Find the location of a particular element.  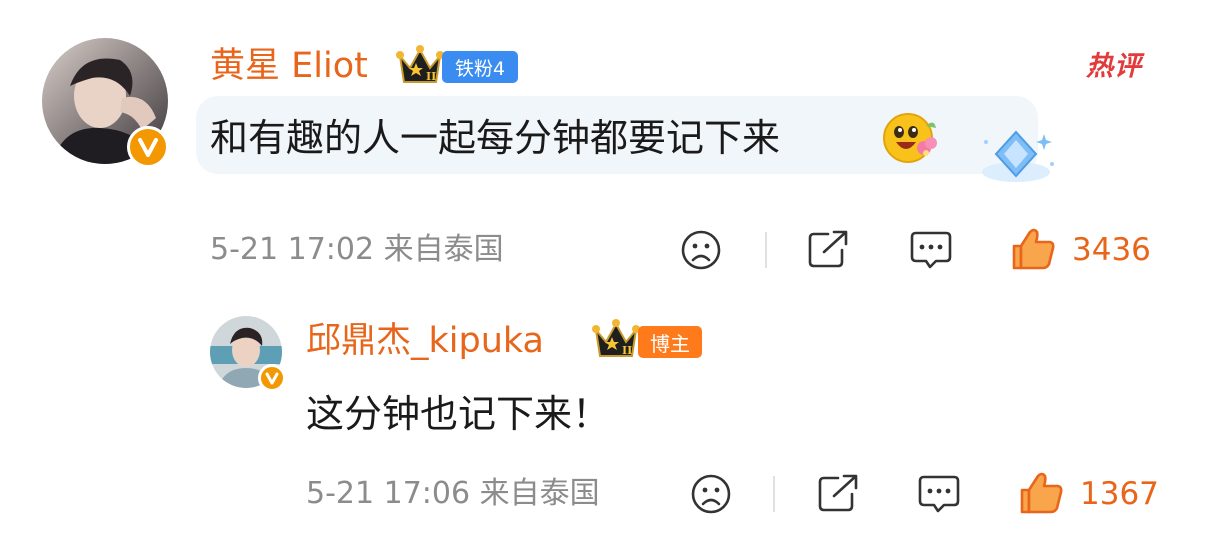

flower-face-emoji-icon is located at coordinates (910, 140).